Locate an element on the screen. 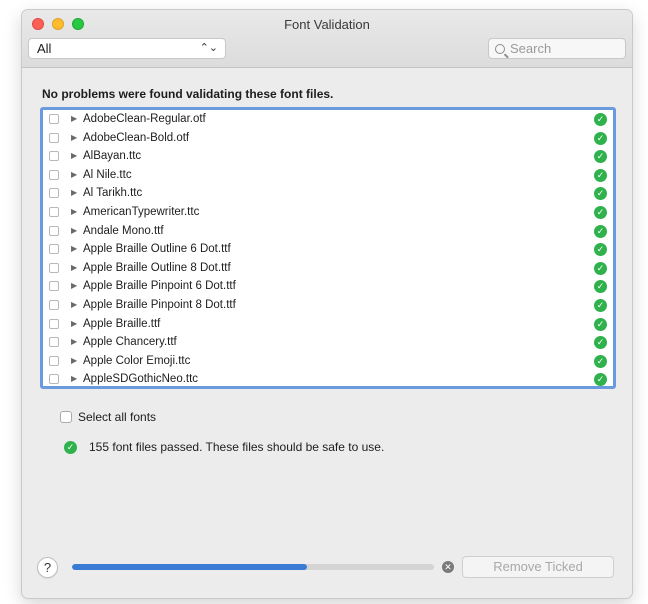  remove-ticked-button: Remove Ticked is located at coordinates (538, 567).